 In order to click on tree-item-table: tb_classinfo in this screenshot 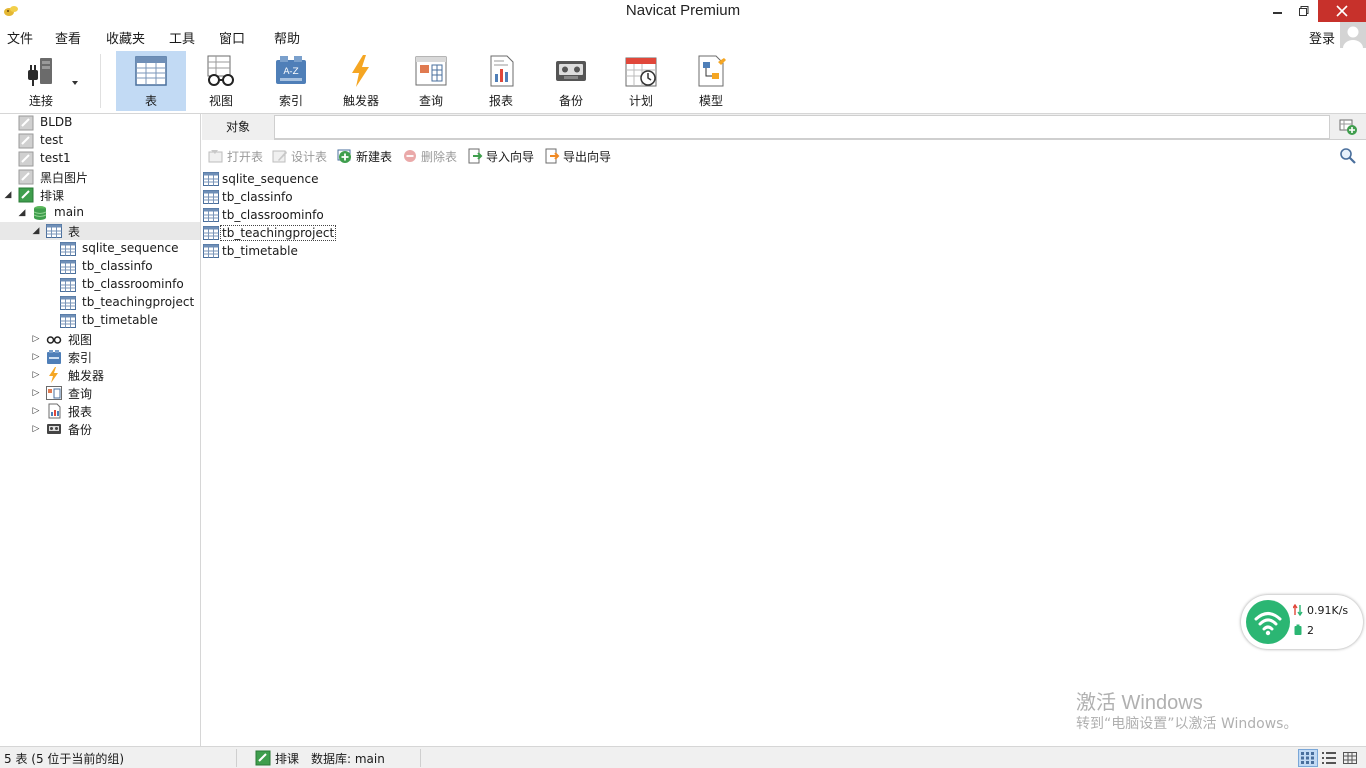, I will do `click(100, 267)`.